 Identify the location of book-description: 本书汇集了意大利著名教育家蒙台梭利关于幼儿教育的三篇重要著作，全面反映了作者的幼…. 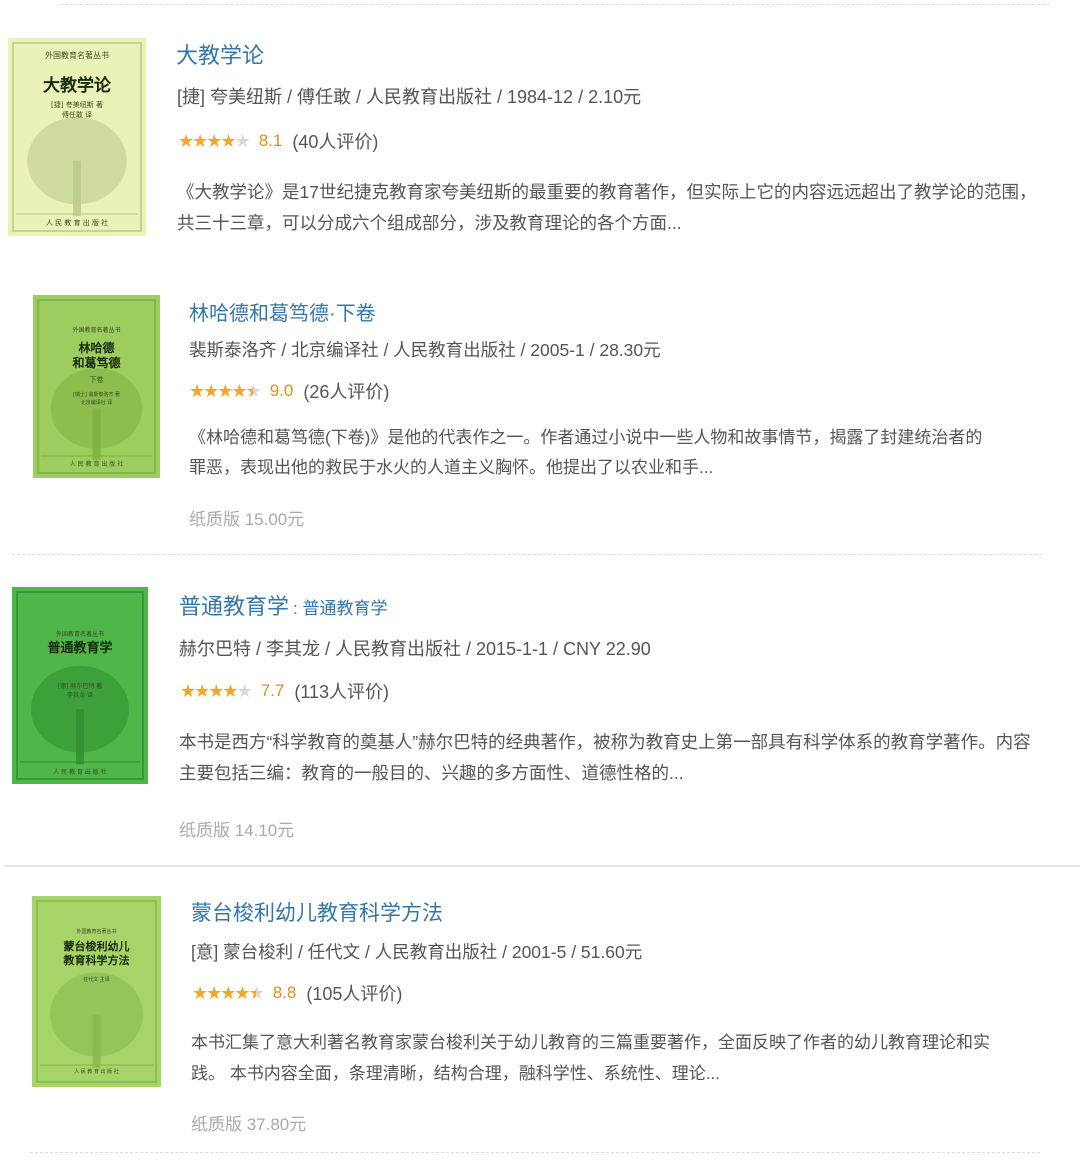
(590, 1058).